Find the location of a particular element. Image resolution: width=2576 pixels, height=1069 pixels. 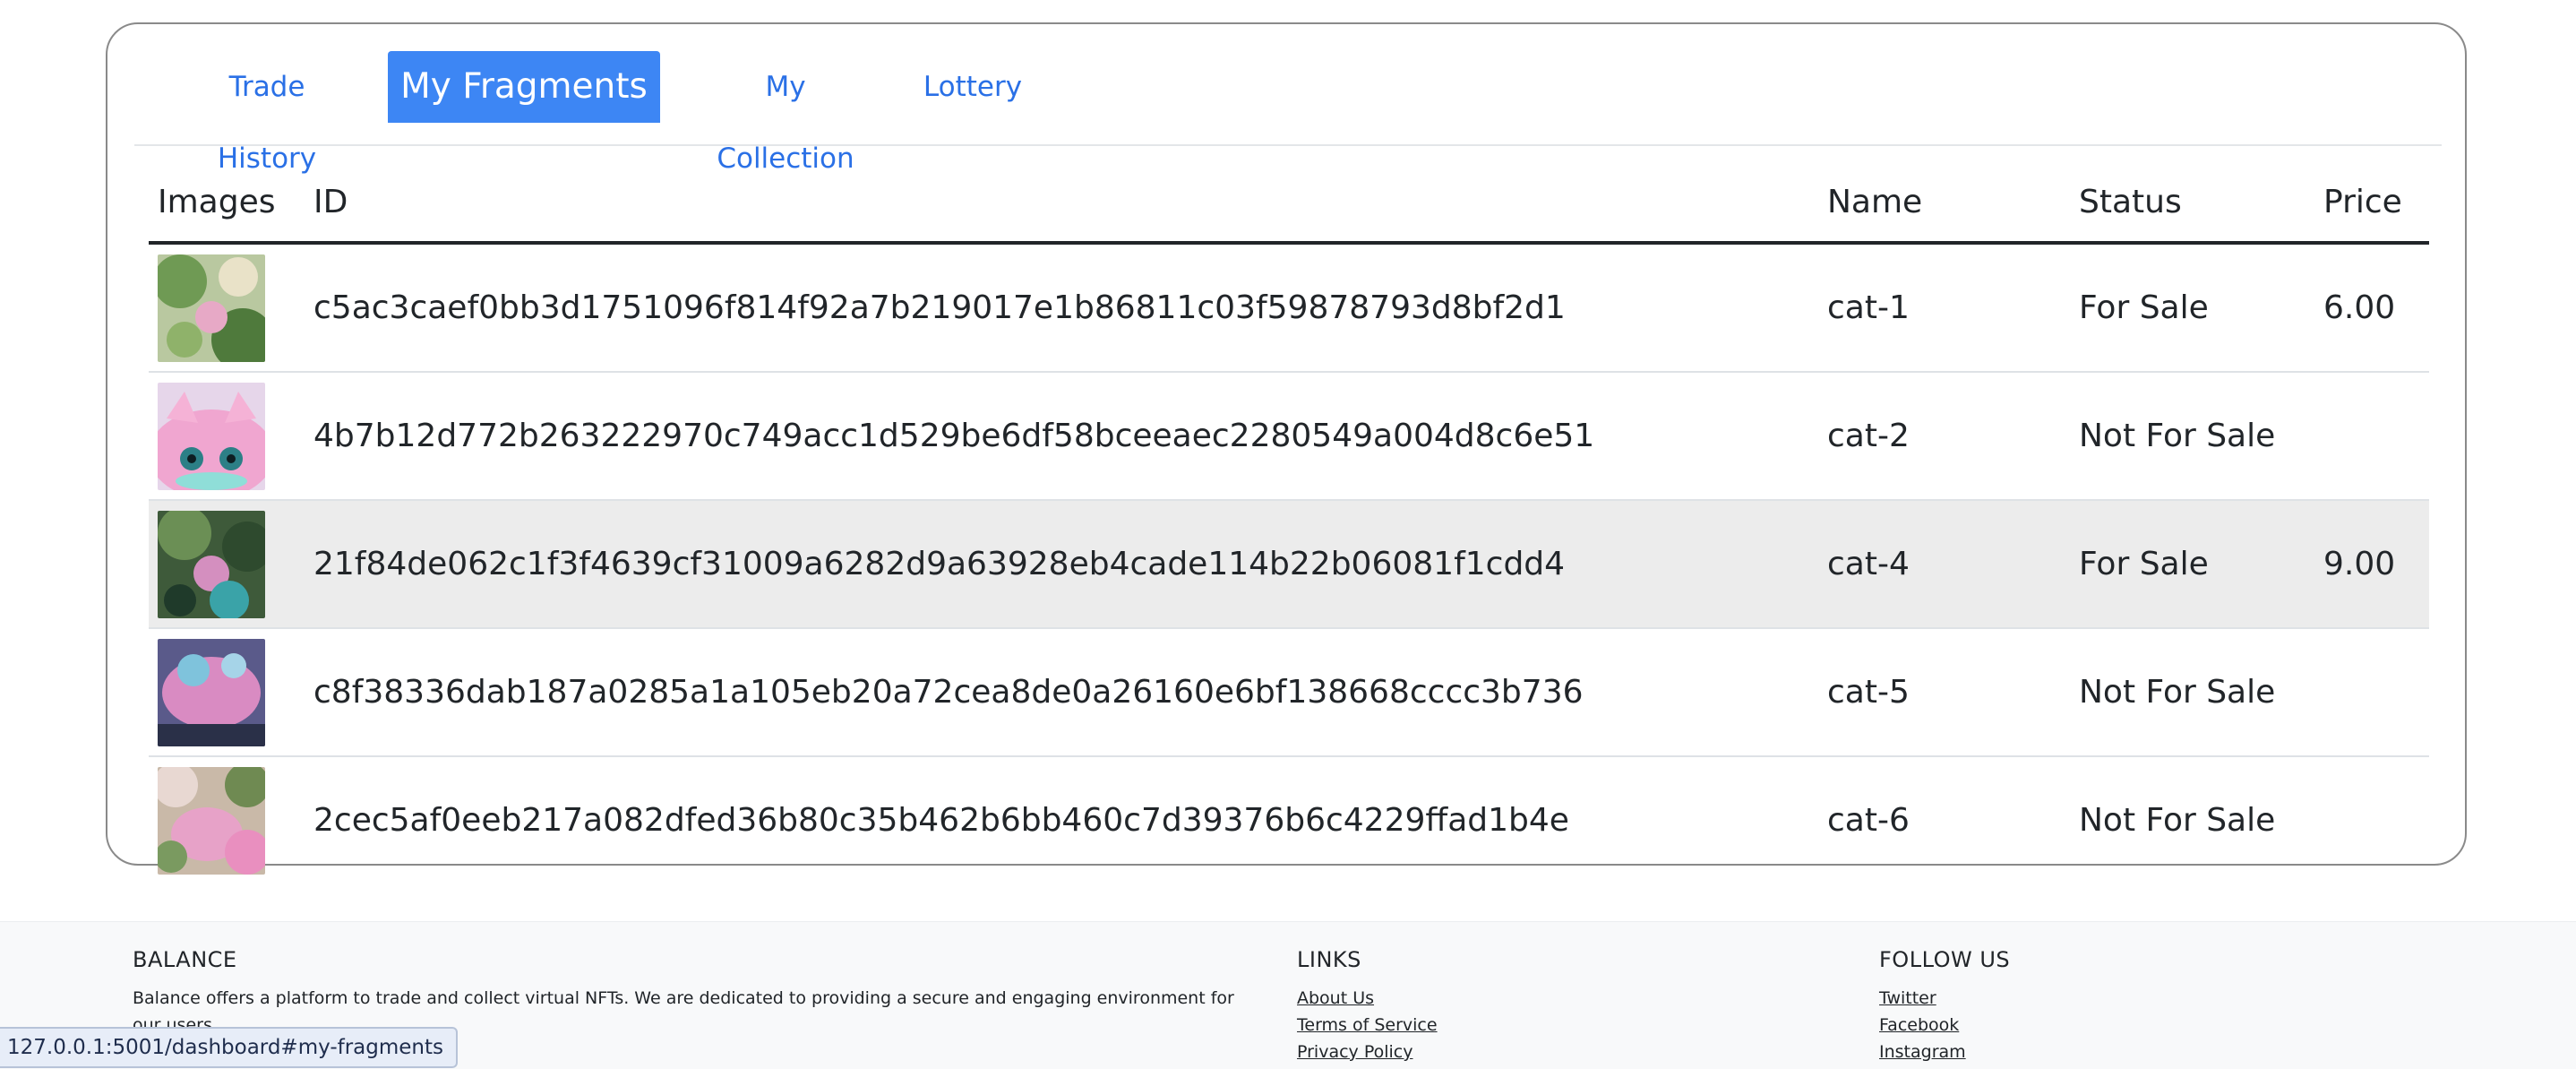

footer-link-privacy: Privacy Policy is located at coordinates (1367, 1052).